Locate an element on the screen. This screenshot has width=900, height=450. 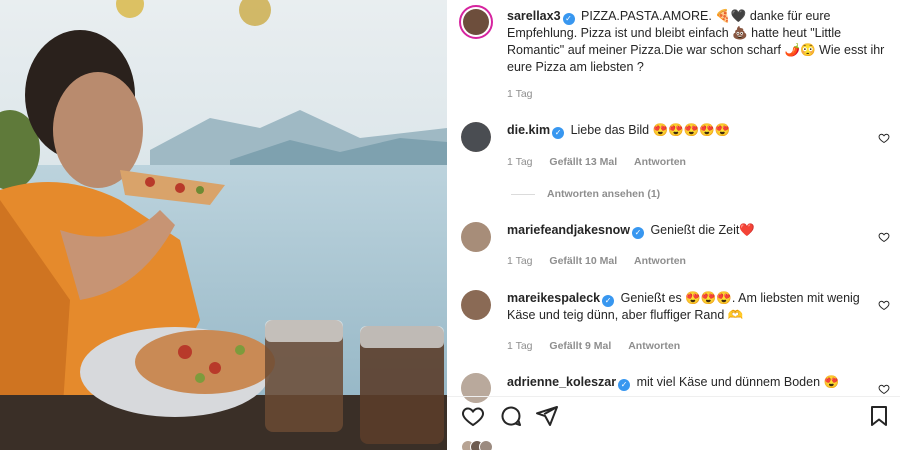
author-avatar is located at coordinates (476, 22).